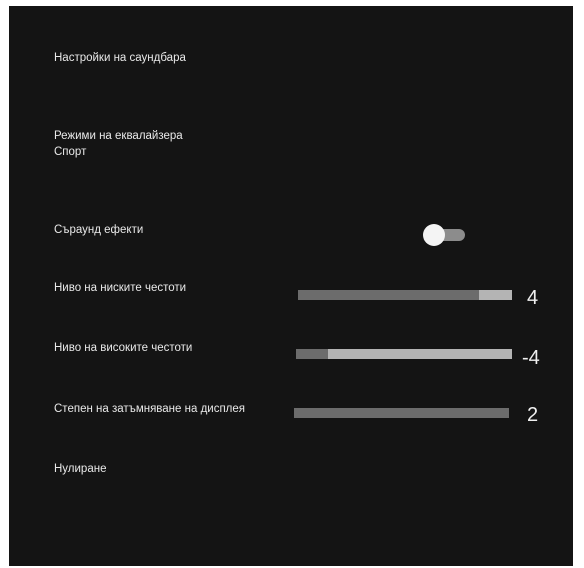 Image resolution: width=584 pixels, height=568 pixels. What do you see at coordinates (495, 295) in the screenshot?
I see `bass-slider-highlight` at bounding box center [495, 295].